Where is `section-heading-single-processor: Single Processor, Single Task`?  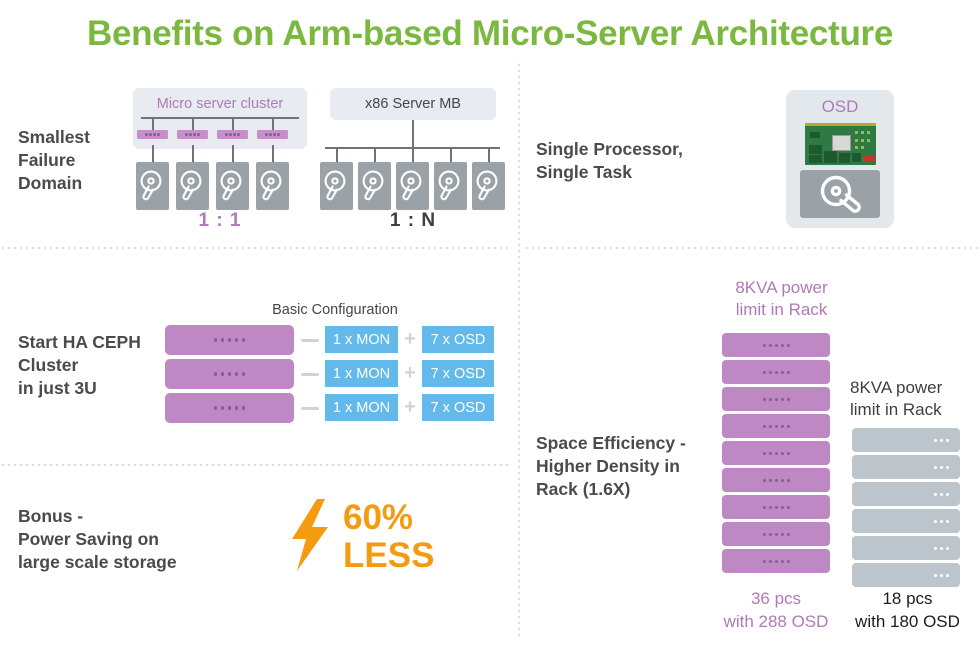 section-heading-single-processor: Single Processor, Single Task is located at coordinates (609, 161).